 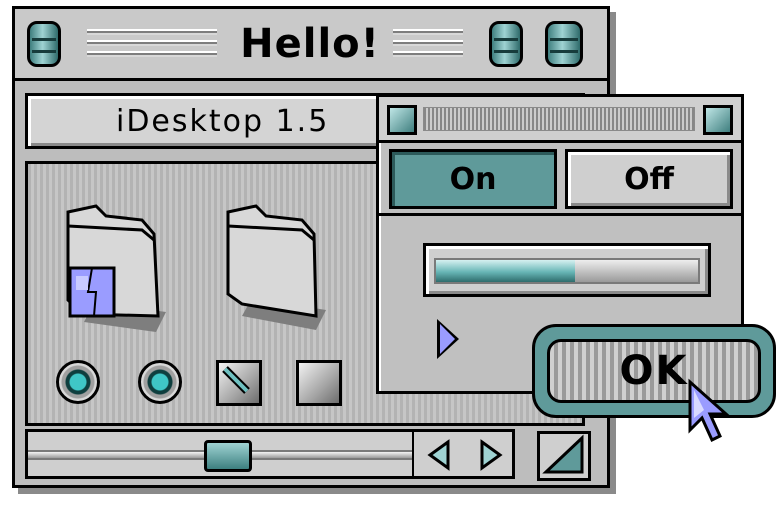 I want to click on tab-off: Off, so click(x=649, y=179).